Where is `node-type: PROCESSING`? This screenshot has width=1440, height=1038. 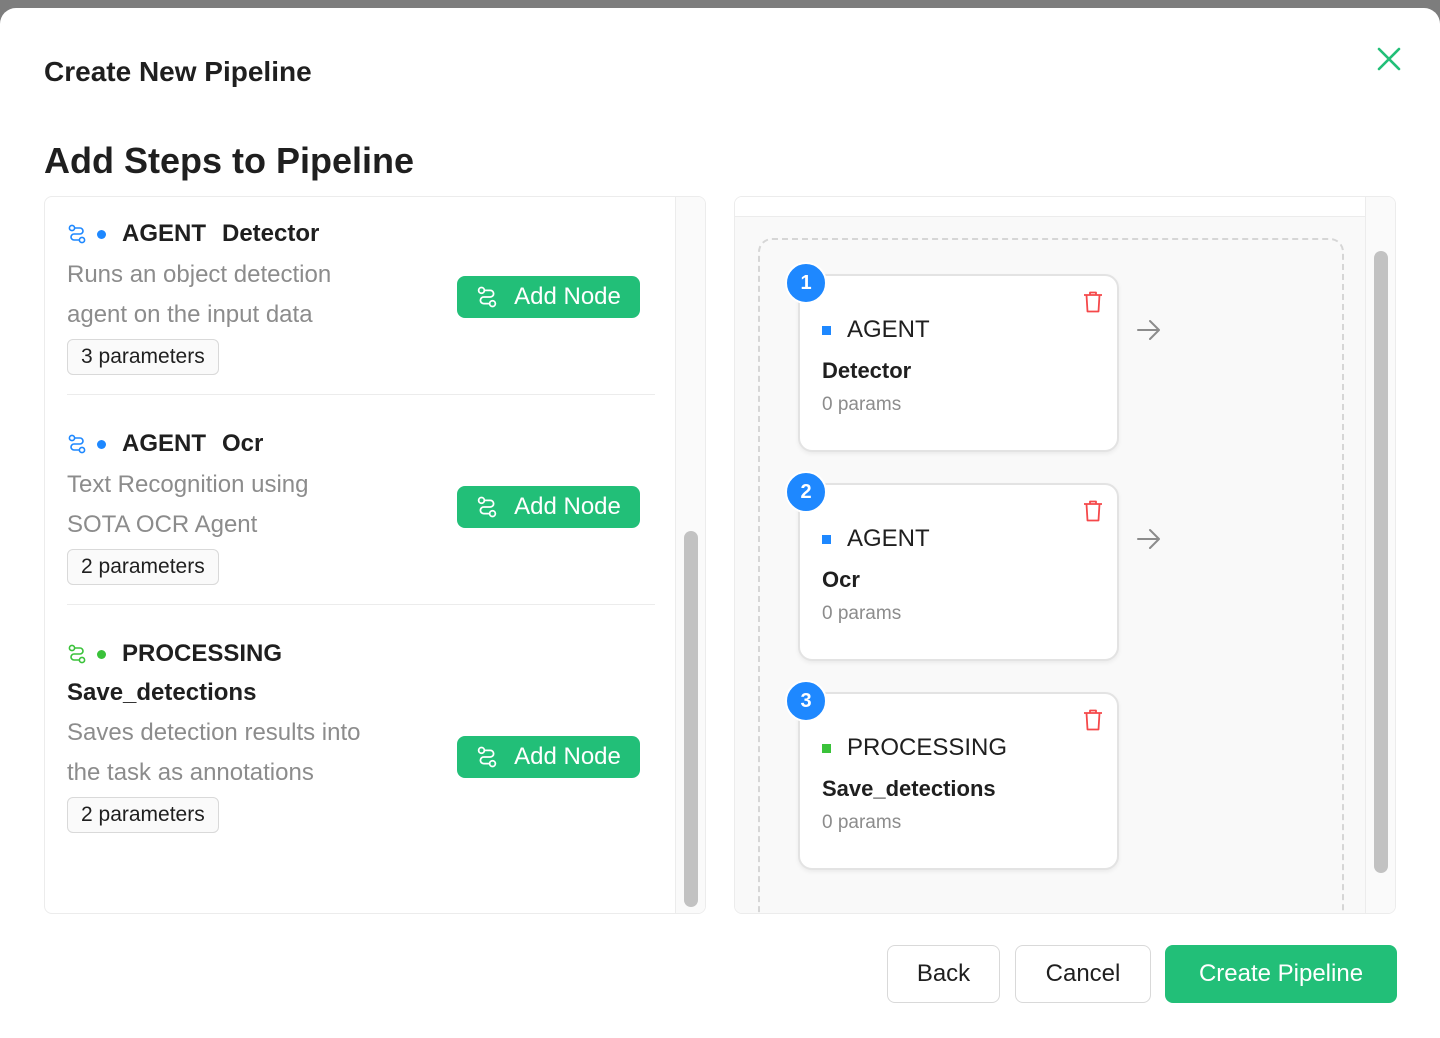 node-type: PROCESSING is located at coordinates (202, 653).